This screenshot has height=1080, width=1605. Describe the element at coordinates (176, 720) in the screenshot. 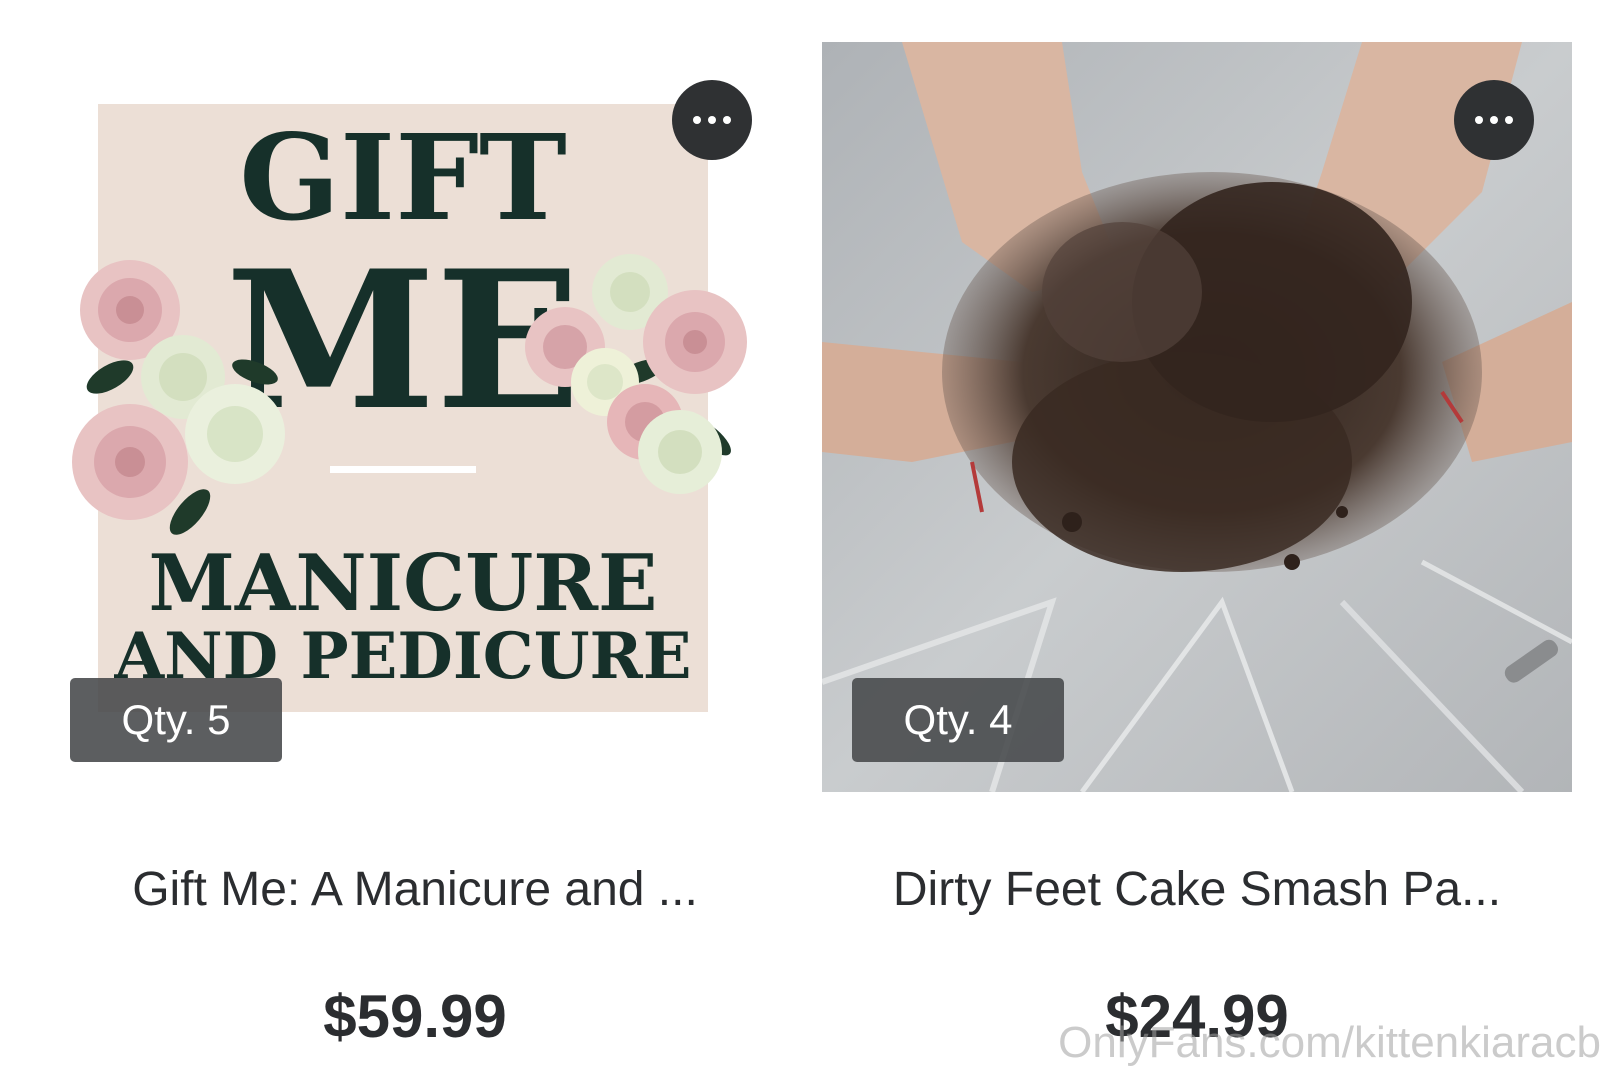

I see `quantity-badge: Qty. 5` at that location.